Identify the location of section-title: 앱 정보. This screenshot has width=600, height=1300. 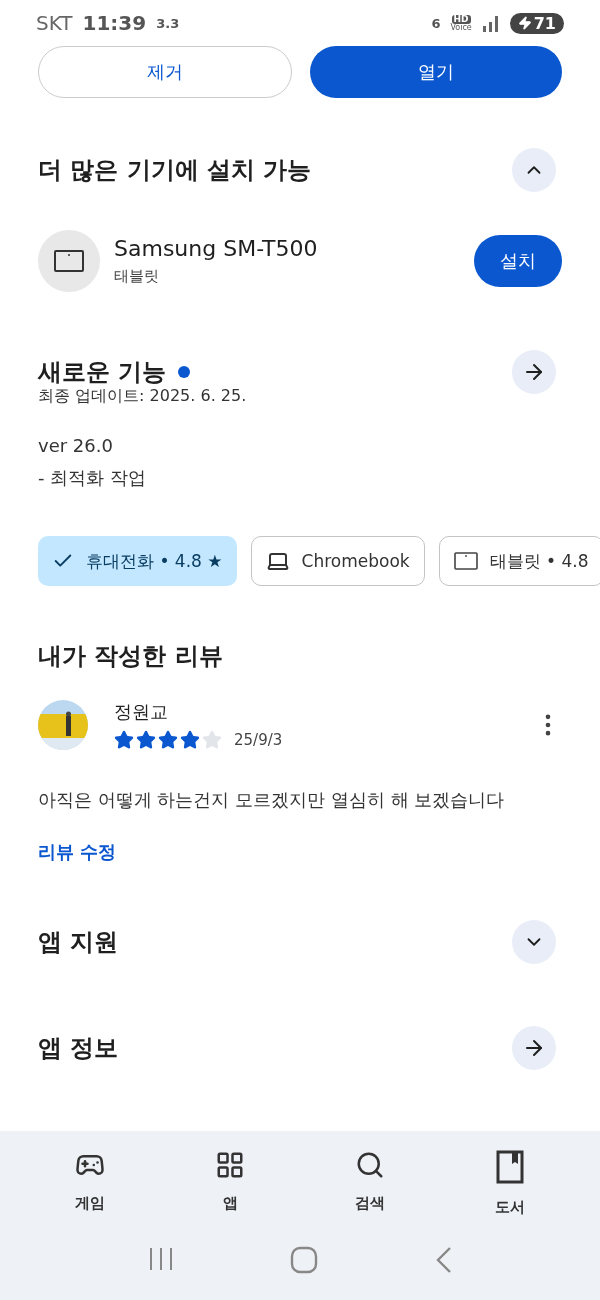
(78, 1048).